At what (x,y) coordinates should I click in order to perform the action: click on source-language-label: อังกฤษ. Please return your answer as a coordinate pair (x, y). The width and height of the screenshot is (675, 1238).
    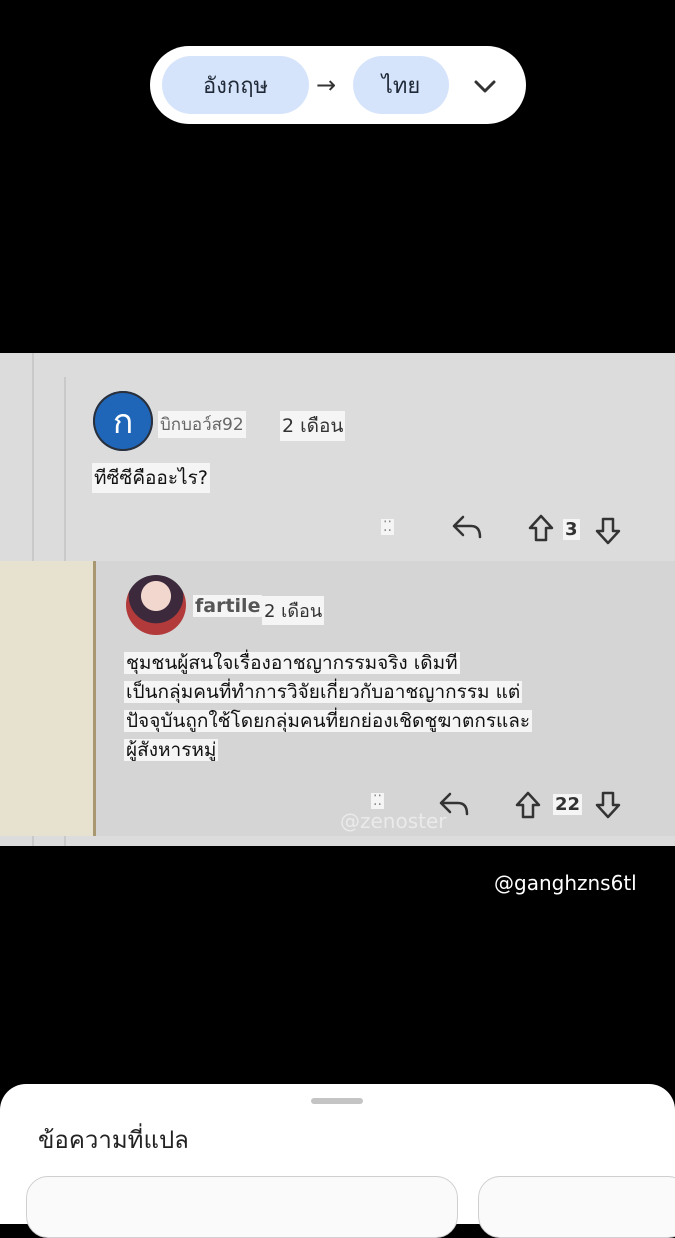
    Looking at the image, I should click on (235, 86).